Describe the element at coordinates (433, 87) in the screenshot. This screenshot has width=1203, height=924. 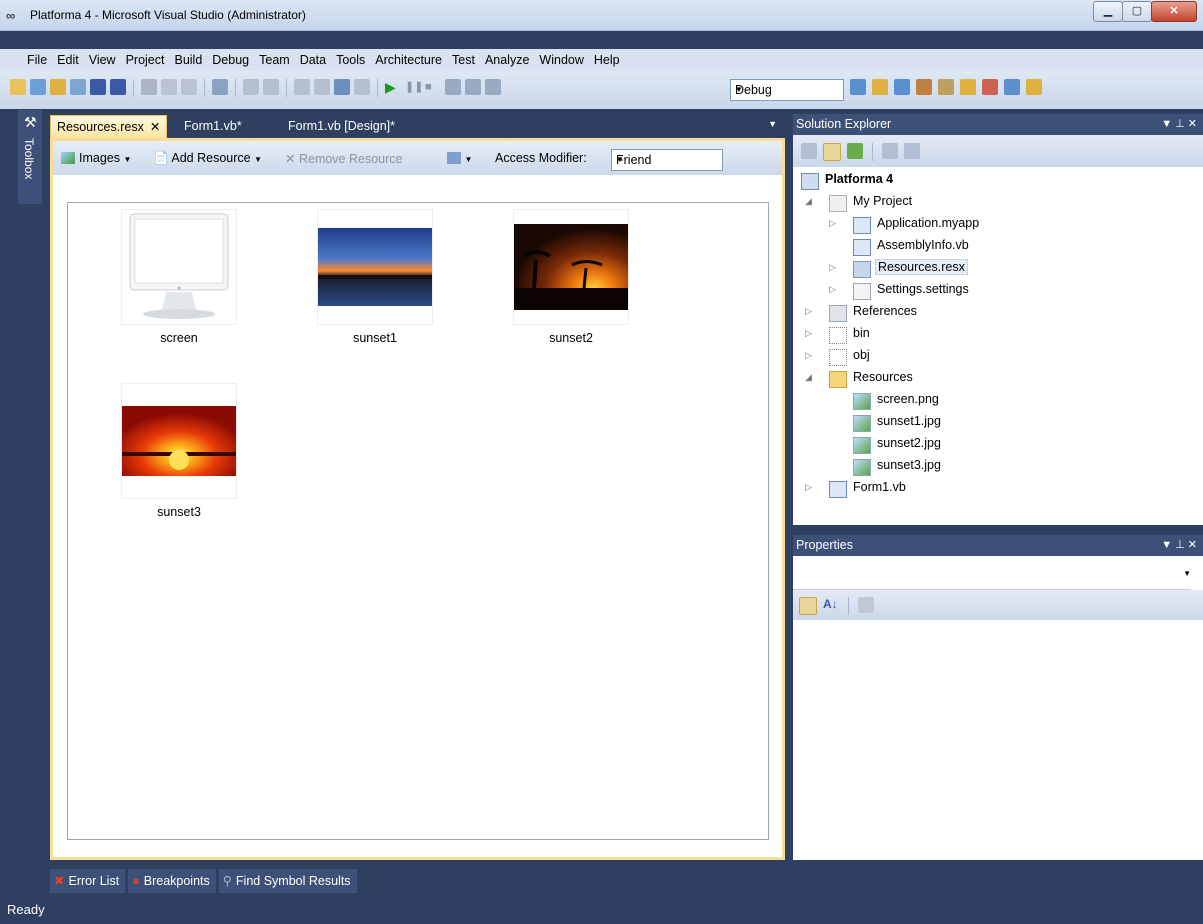
I see `stop-icon: ■` at that location.